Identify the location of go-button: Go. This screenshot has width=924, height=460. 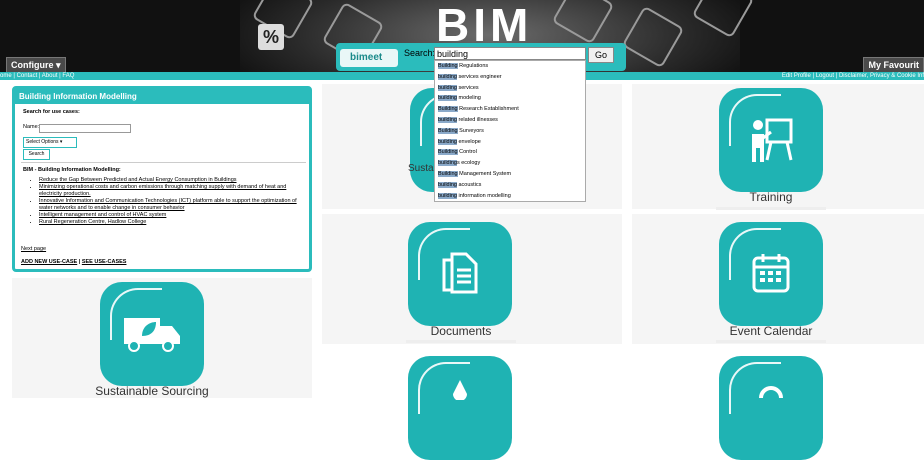
(601, 55).